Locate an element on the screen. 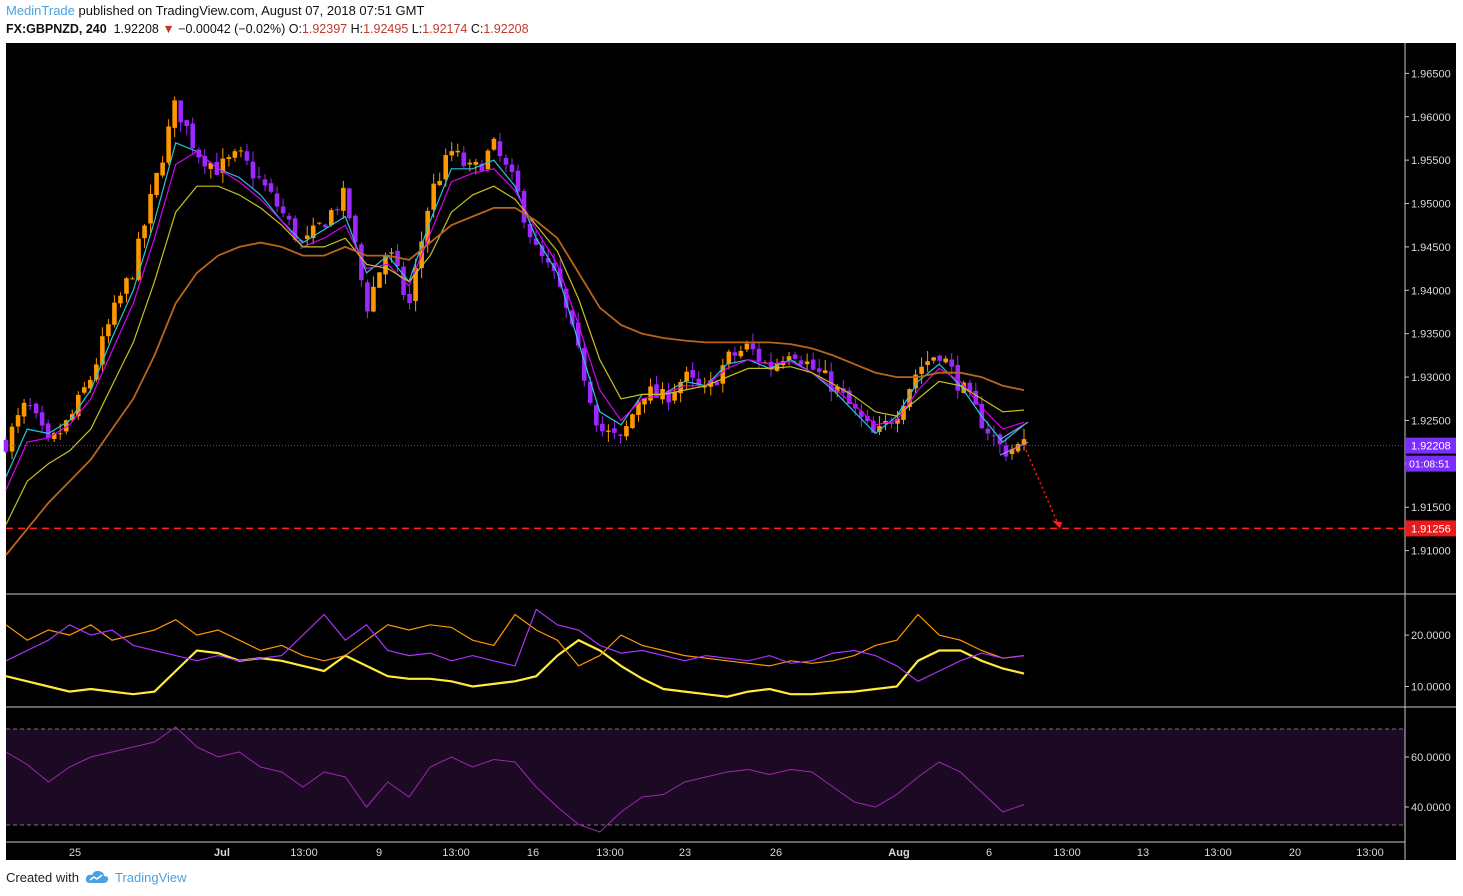 This screenshot has width=1463, height=896. tradingview-link: TradingView is located at coordinates (151, 877).